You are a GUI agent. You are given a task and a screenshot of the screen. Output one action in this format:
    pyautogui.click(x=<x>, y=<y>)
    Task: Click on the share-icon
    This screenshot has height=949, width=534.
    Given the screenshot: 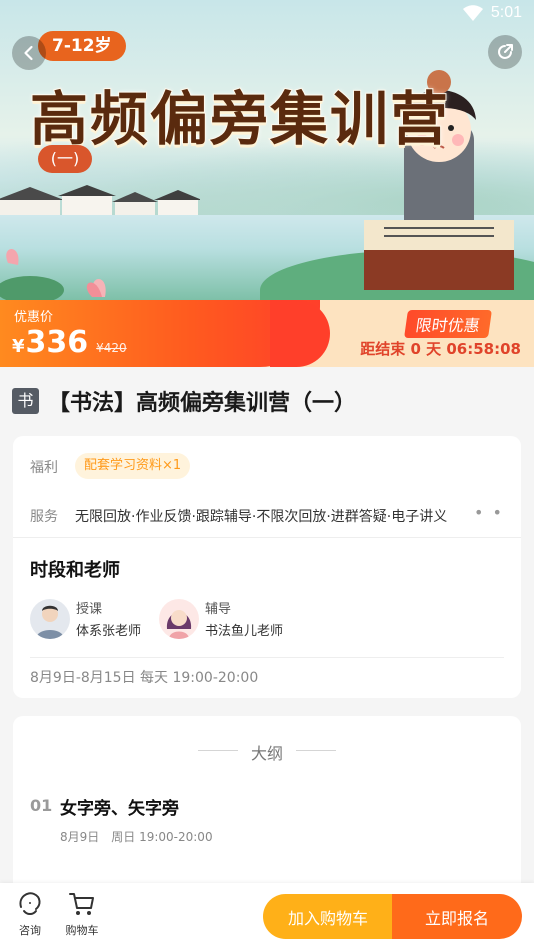 What is the action you would take?
    pyautogui.click(x=505, y=51)
    